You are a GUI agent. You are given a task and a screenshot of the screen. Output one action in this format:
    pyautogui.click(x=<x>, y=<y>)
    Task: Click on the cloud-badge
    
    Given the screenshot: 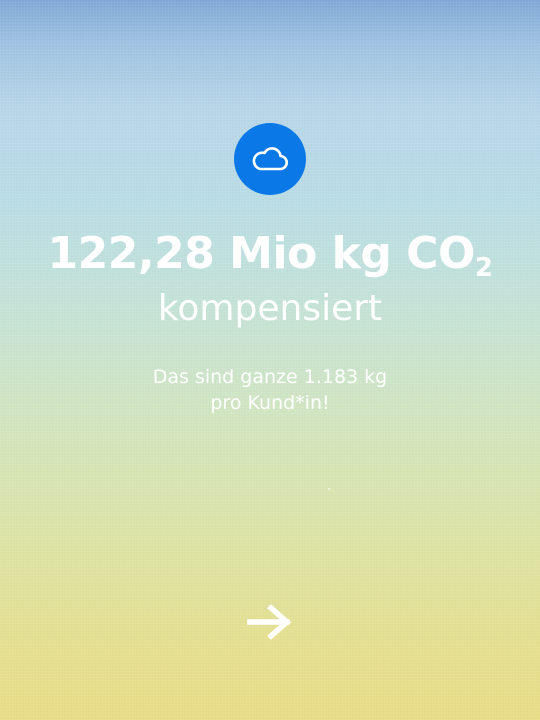 What is the action you would take?
    pyautogui.click(x=270, y=159)
    